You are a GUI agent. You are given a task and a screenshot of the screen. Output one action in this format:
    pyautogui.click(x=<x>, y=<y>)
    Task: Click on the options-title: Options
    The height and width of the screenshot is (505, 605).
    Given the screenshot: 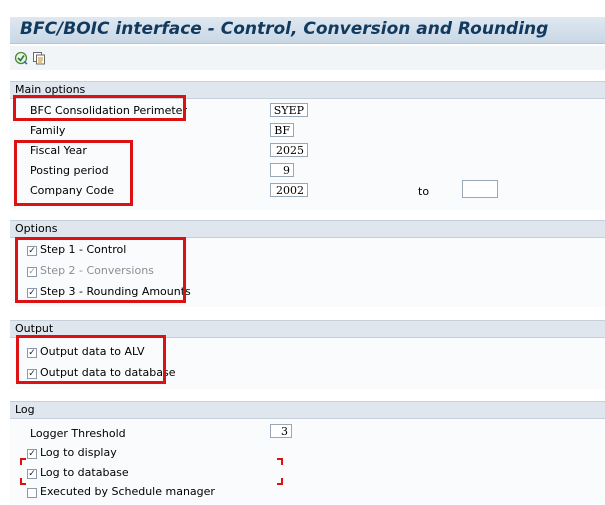 What is the action you would take?
    pyautogui.click(x=36, y=228)
    